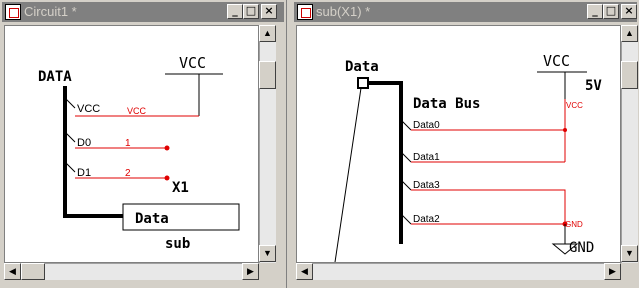 The height and width of the screenshot is (288, 639). What do you see at coordinates (363, 83) in the screenshot?
I see `data-port` at bounding box center [363, 83].